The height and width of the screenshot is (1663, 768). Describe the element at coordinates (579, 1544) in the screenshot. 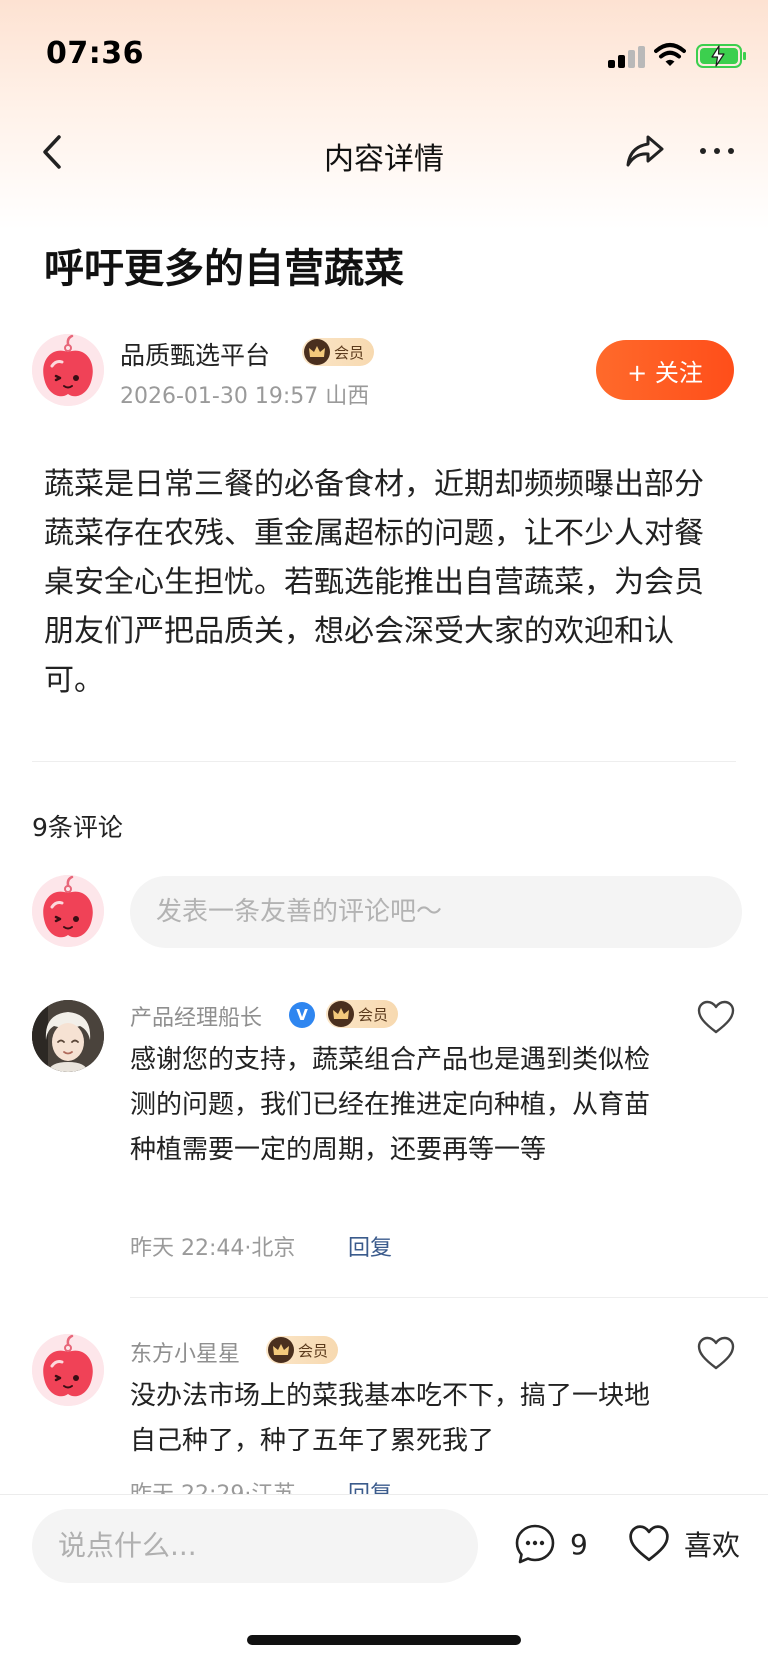

I see `comment-count-label: 9` at that location.